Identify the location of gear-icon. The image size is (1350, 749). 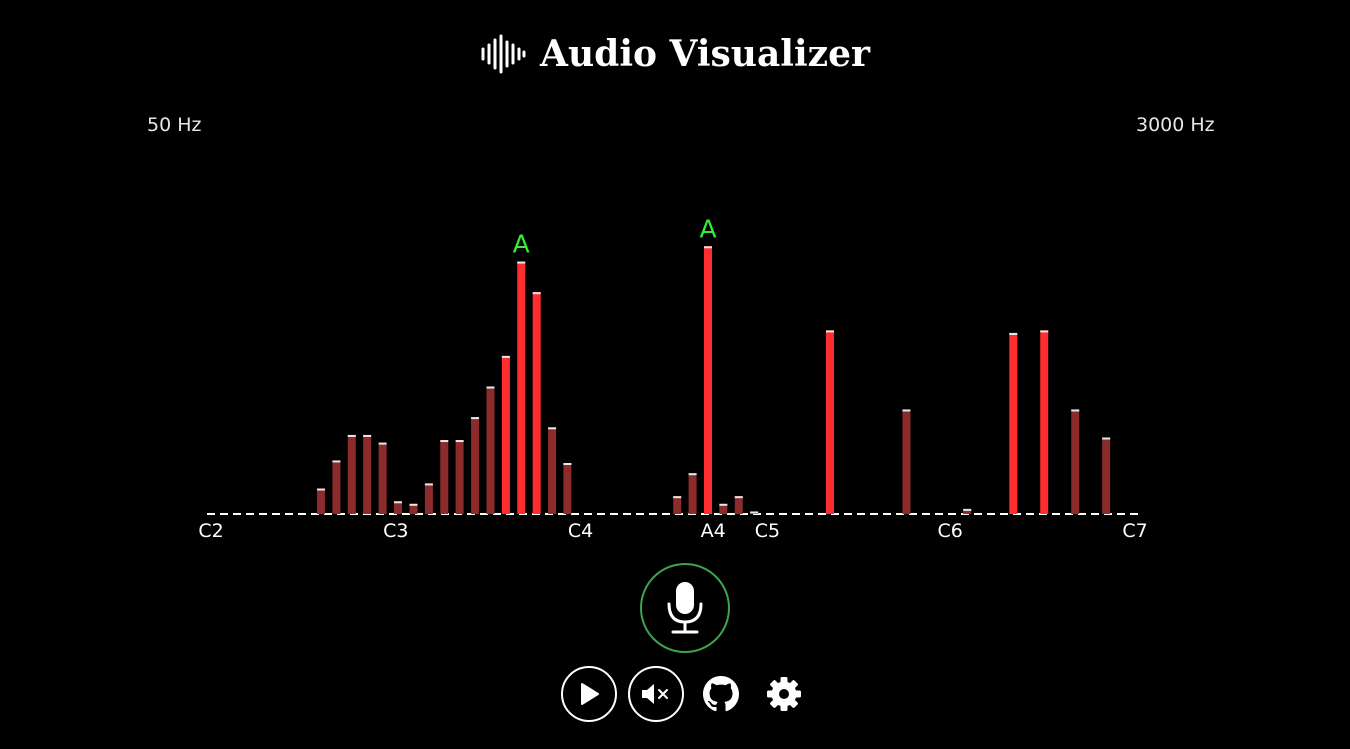
(784, 694).